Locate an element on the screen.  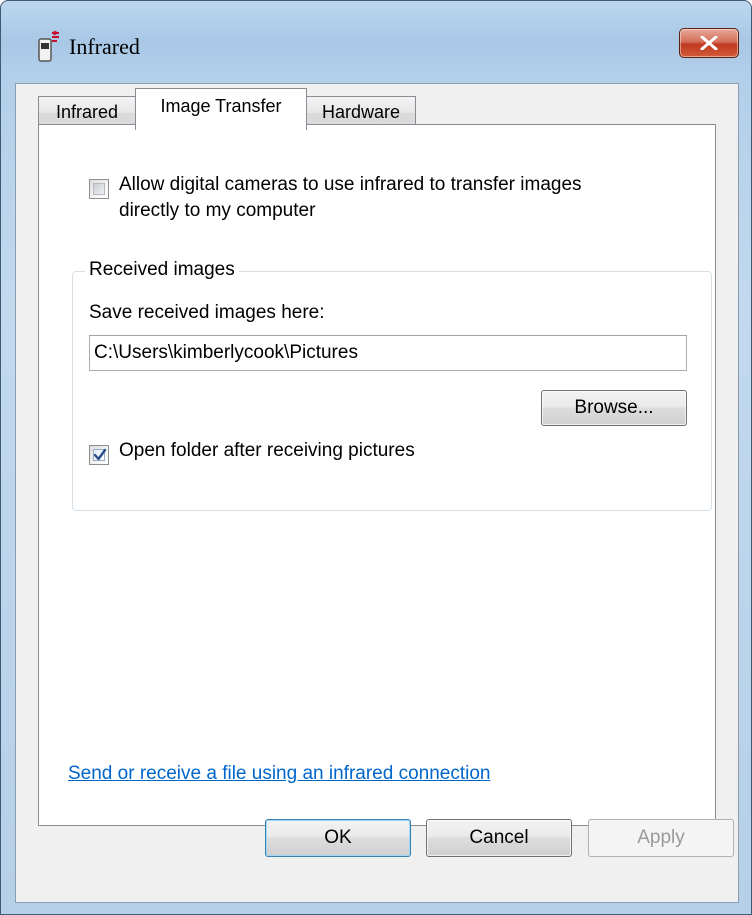
checkmark-icon is located at coordinates (100, 454).